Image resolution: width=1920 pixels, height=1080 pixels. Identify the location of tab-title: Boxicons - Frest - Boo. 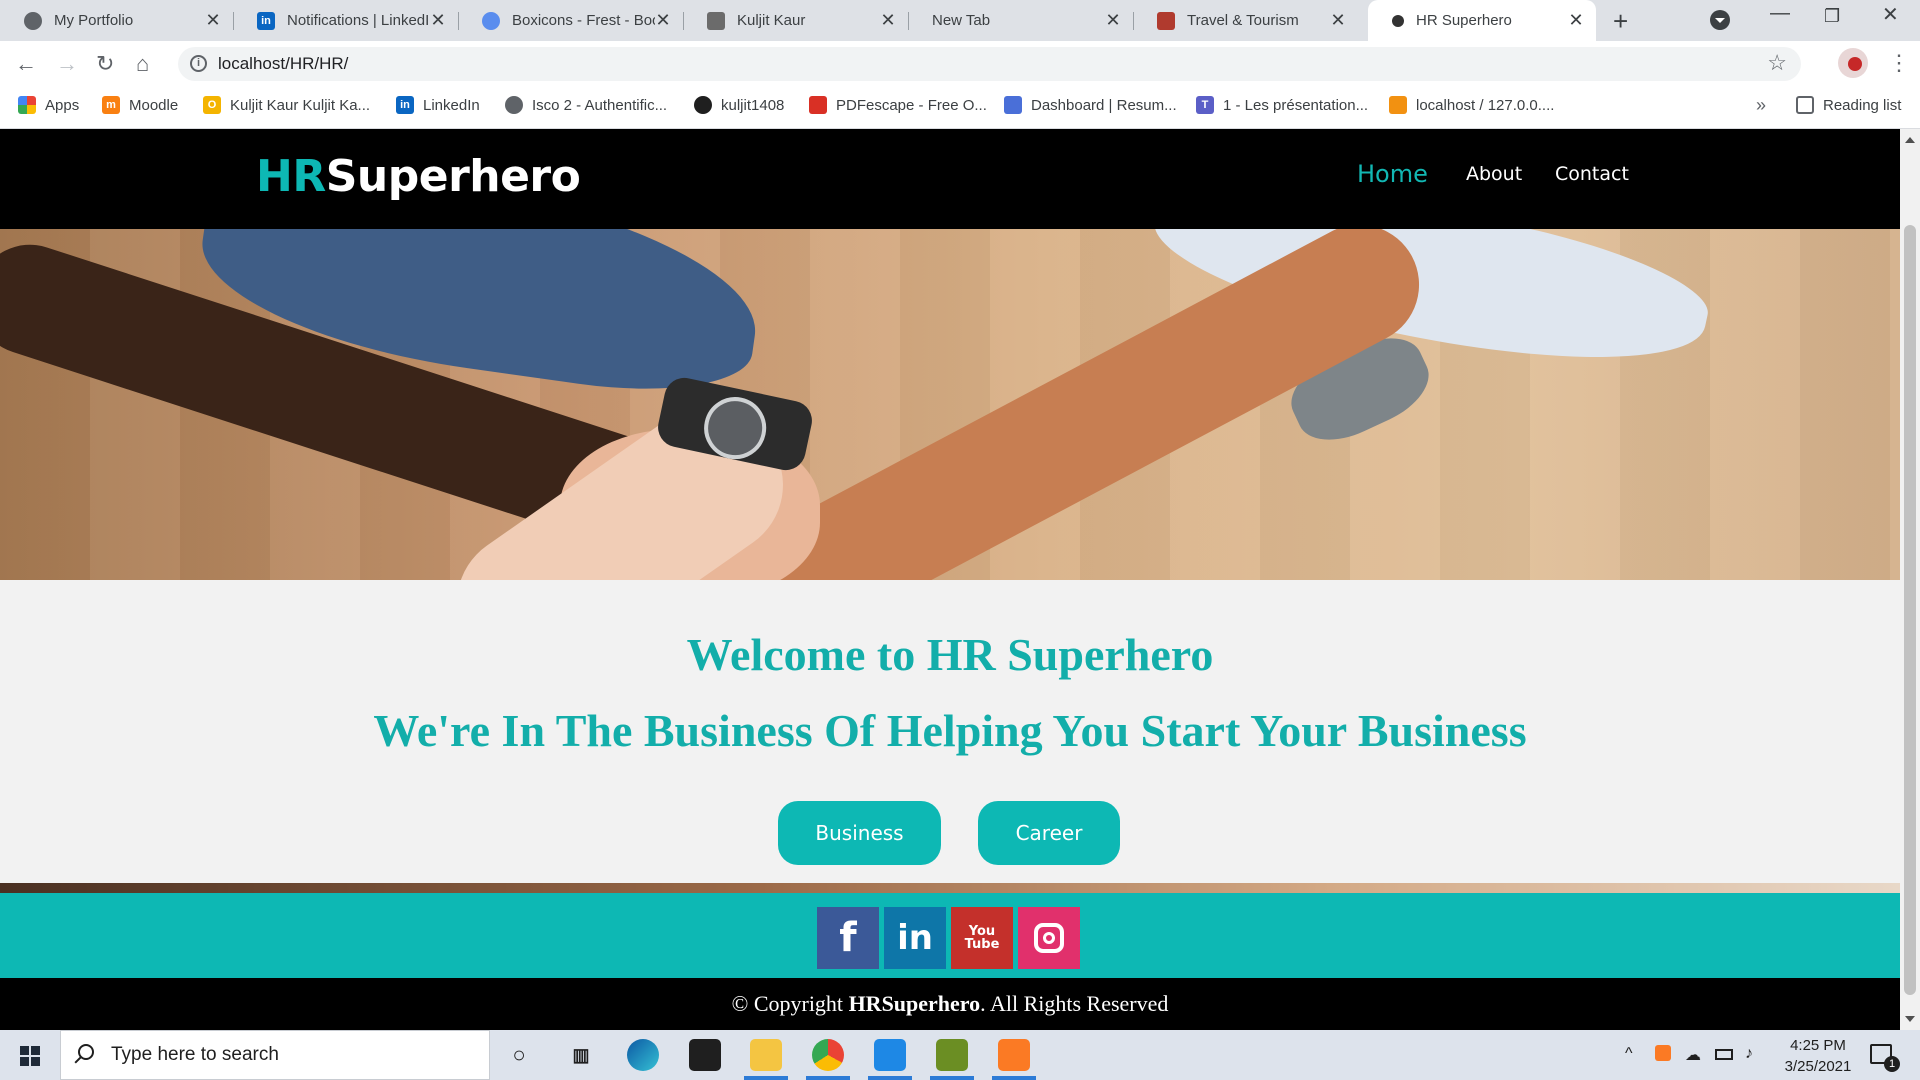
(583, 20).